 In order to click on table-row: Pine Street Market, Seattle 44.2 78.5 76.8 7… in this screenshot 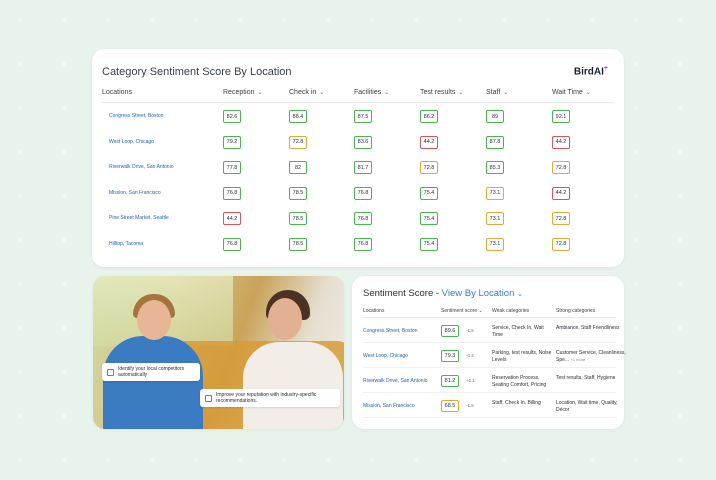, I will do `click(358, 218)`.